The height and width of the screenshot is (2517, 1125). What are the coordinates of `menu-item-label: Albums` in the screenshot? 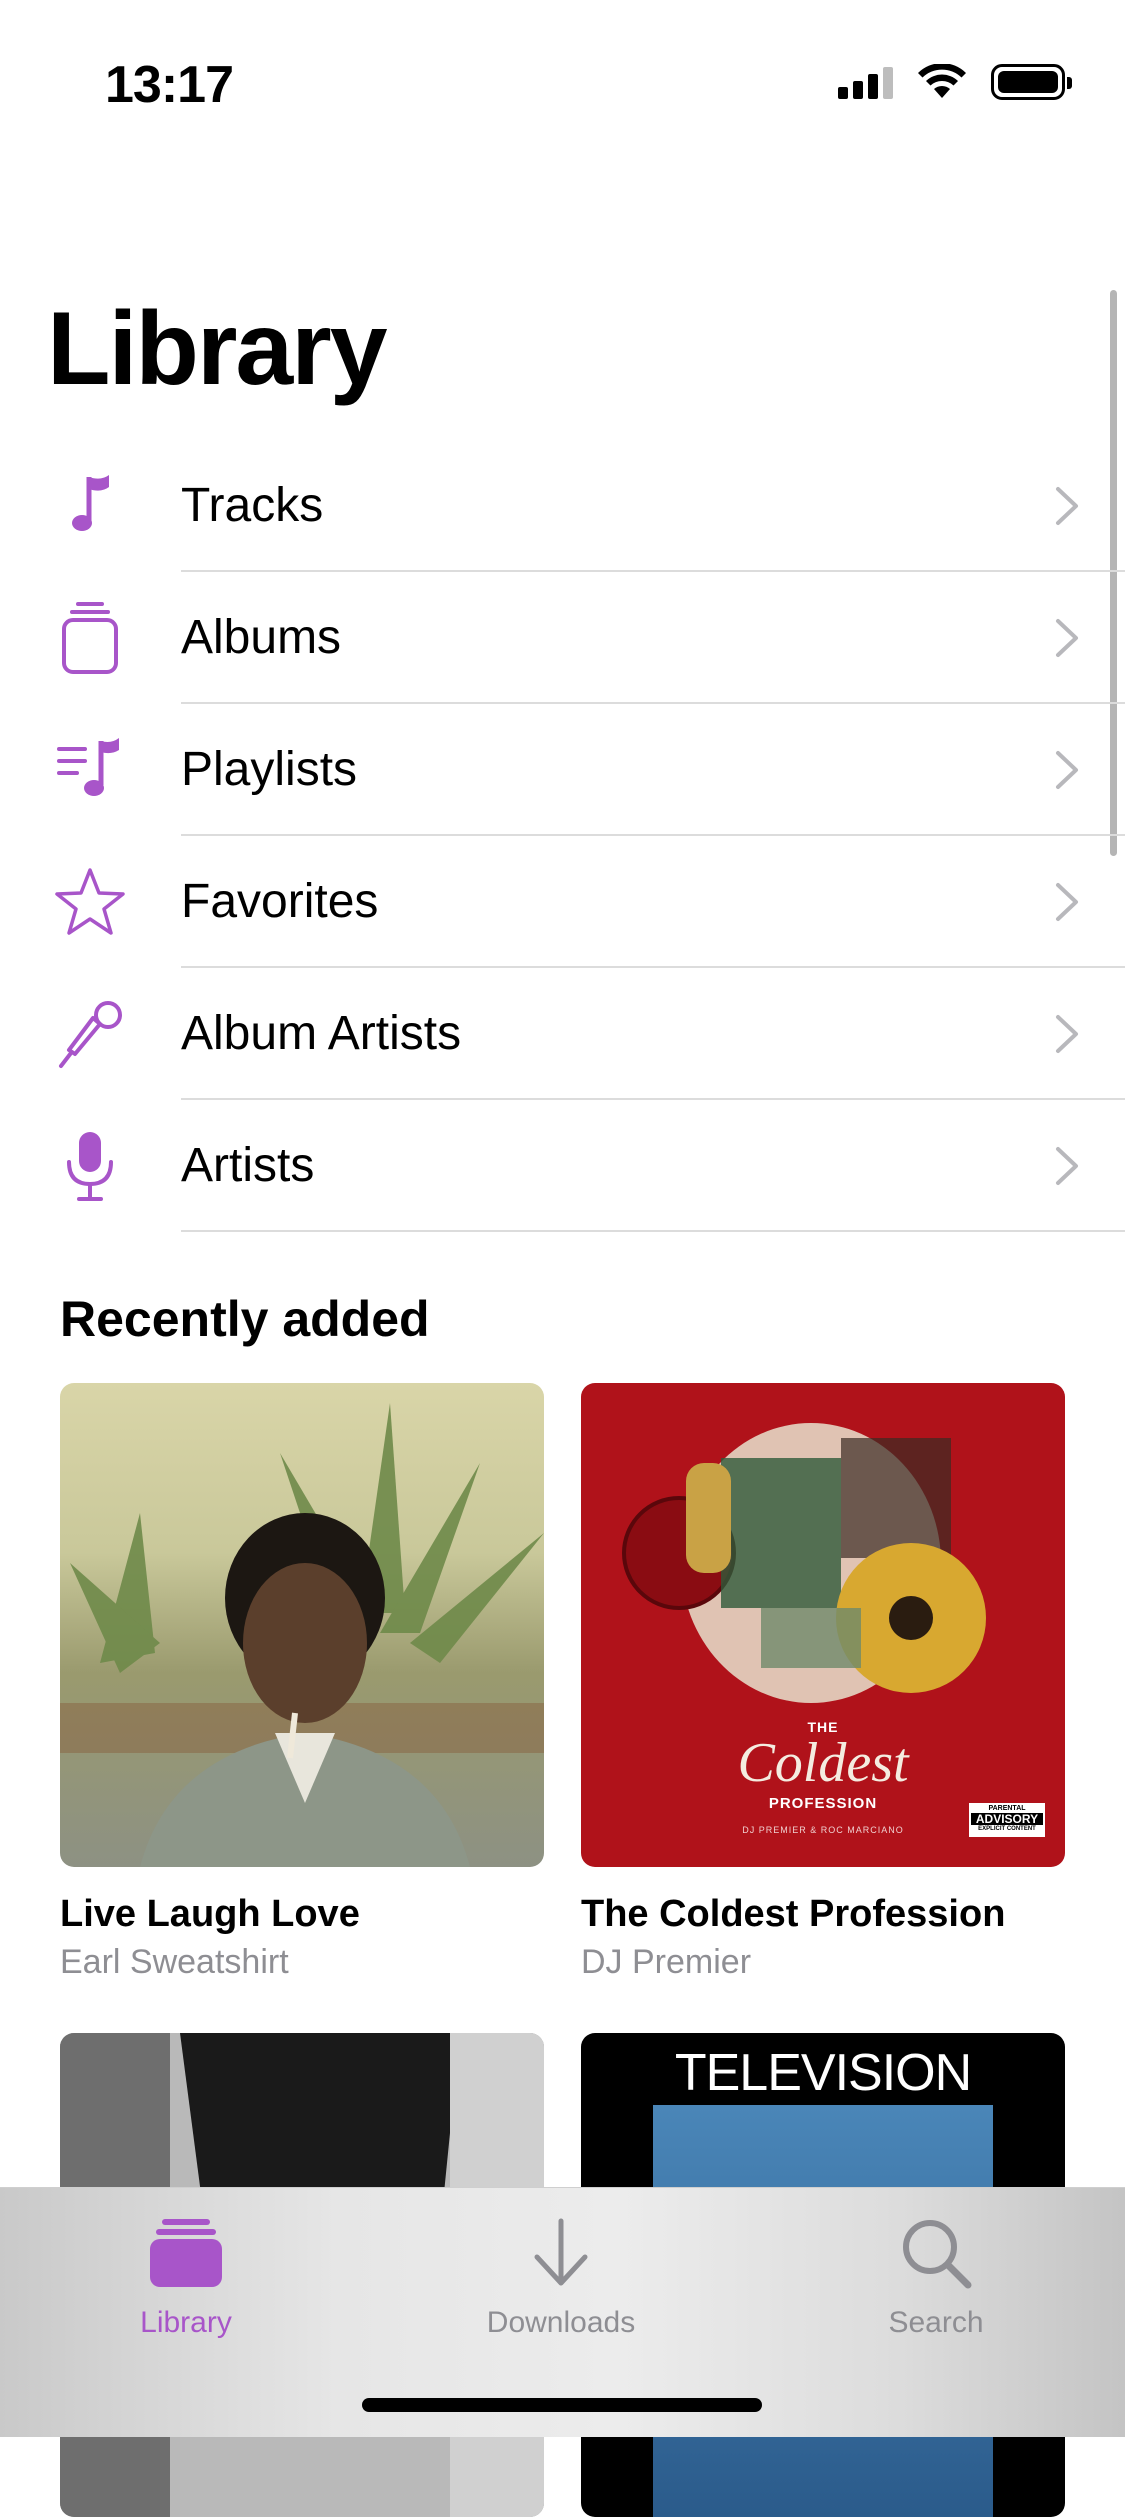 It's located at (261, 637).